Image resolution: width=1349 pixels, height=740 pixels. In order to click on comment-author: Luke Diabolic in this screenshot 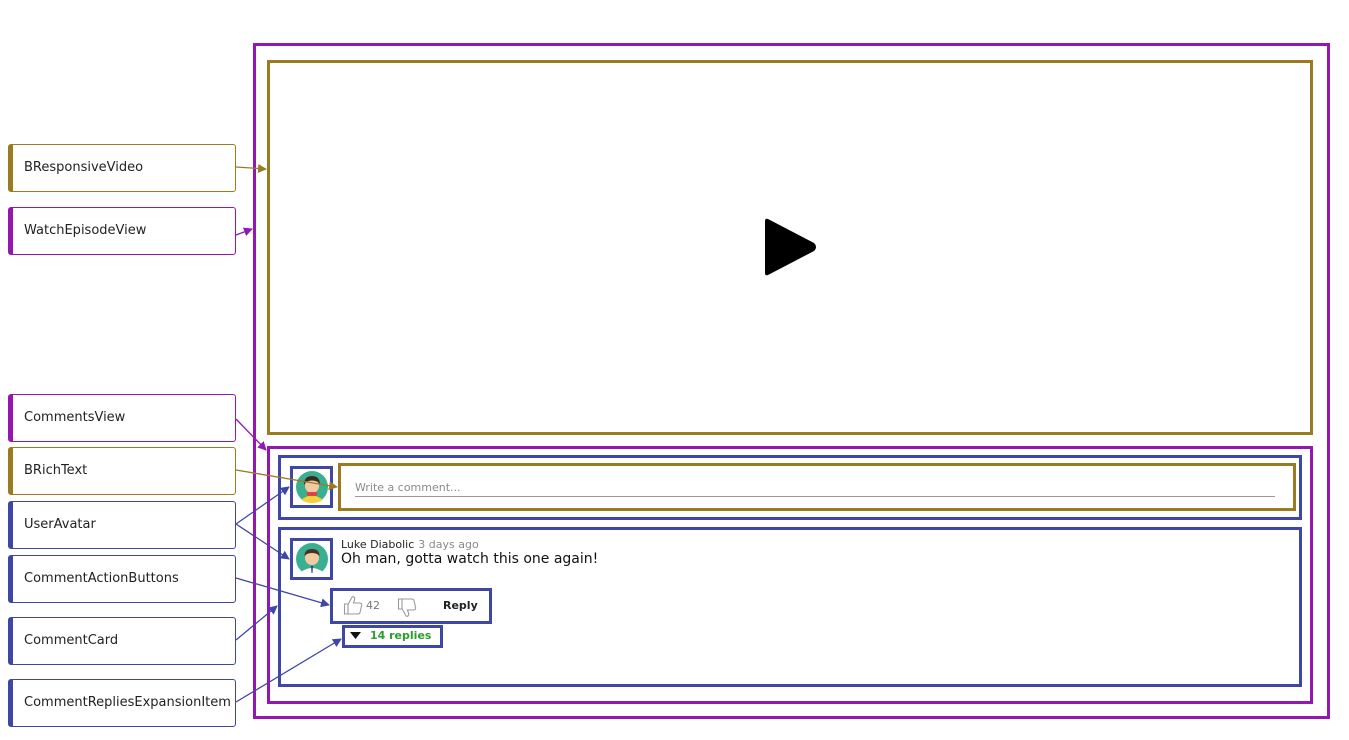, I will do `click(378, 544)`.